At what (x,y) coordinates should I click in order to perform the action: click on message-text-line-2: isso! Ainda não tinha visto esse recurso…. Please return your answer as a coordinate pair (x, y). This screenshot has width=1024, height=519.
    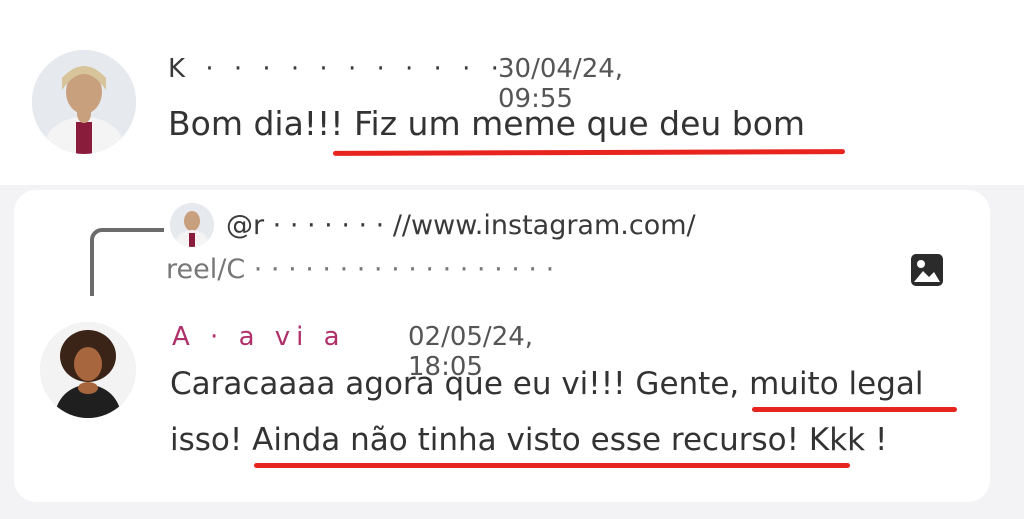
    Looking at the image, I should click on (529, 440).